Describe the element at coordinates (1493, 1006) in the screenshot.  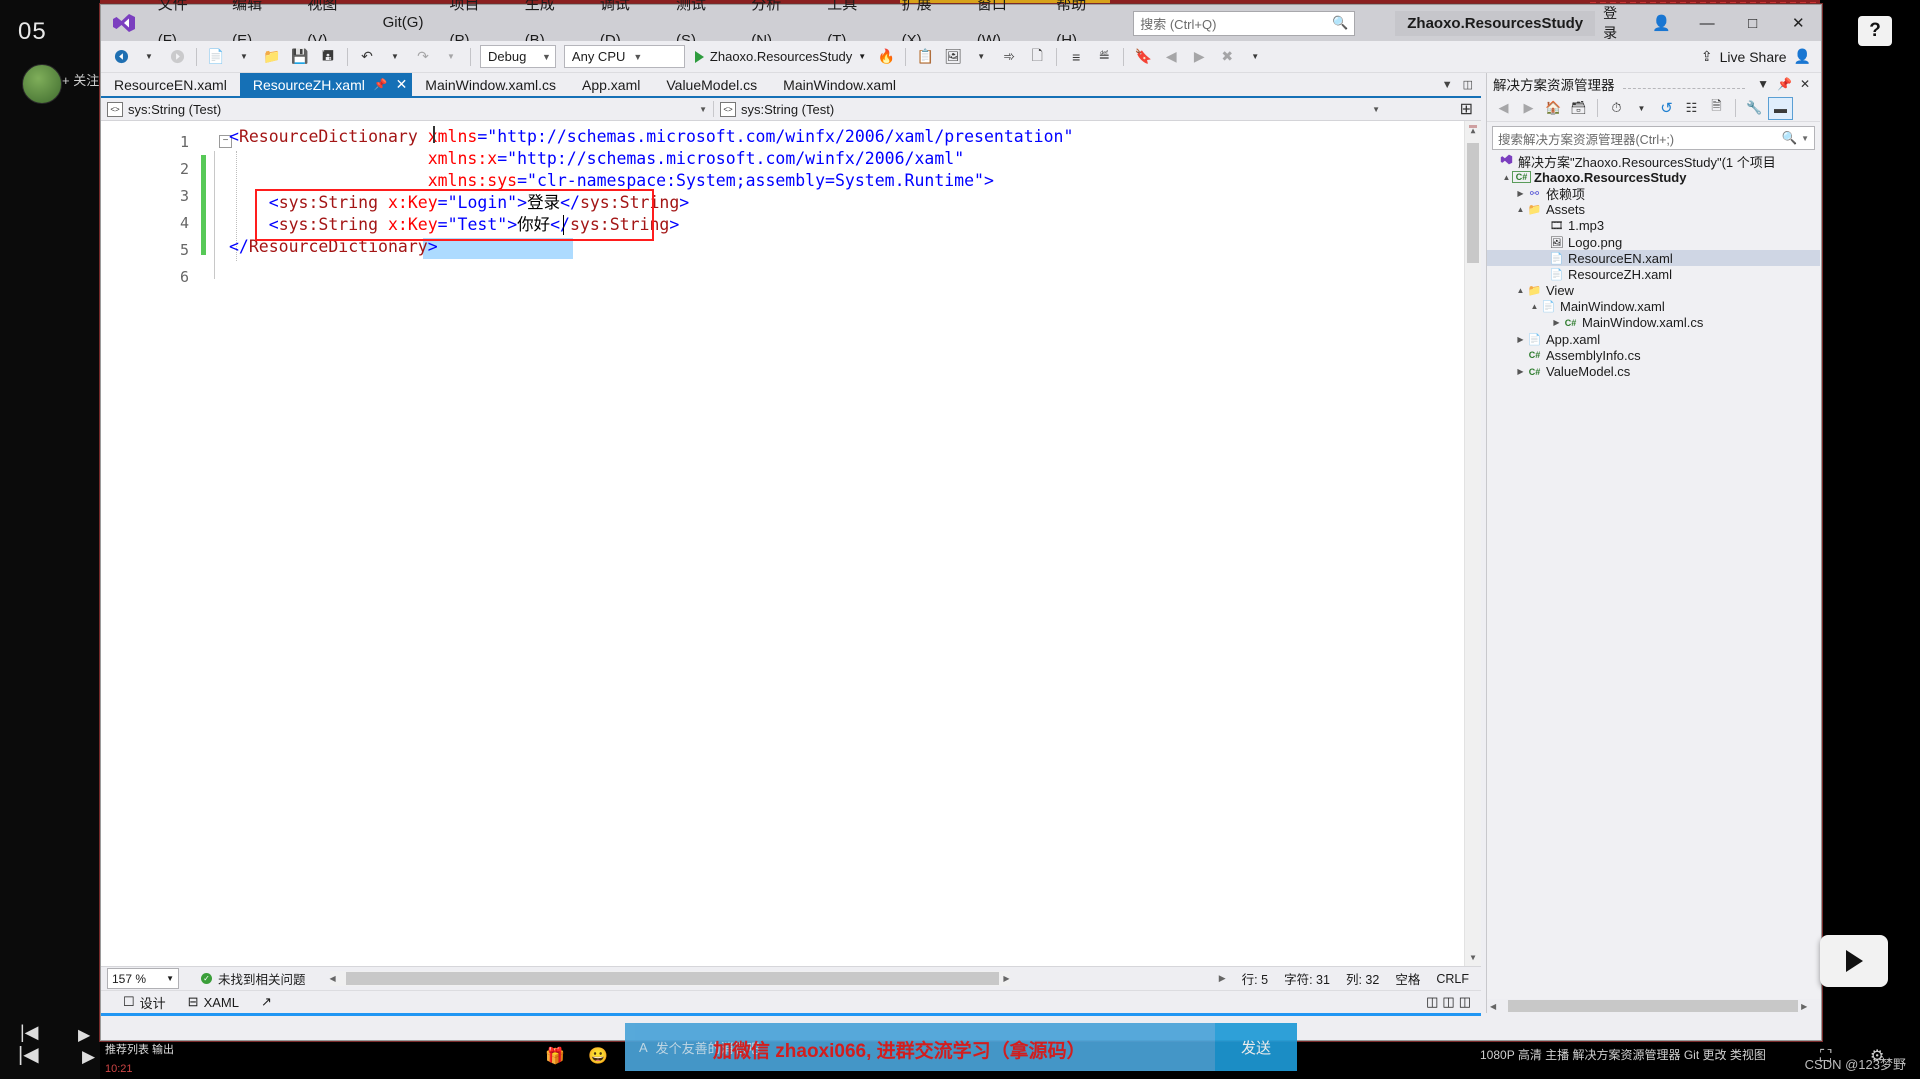
I see `se-scroll-left-icon: ◀` at that location.